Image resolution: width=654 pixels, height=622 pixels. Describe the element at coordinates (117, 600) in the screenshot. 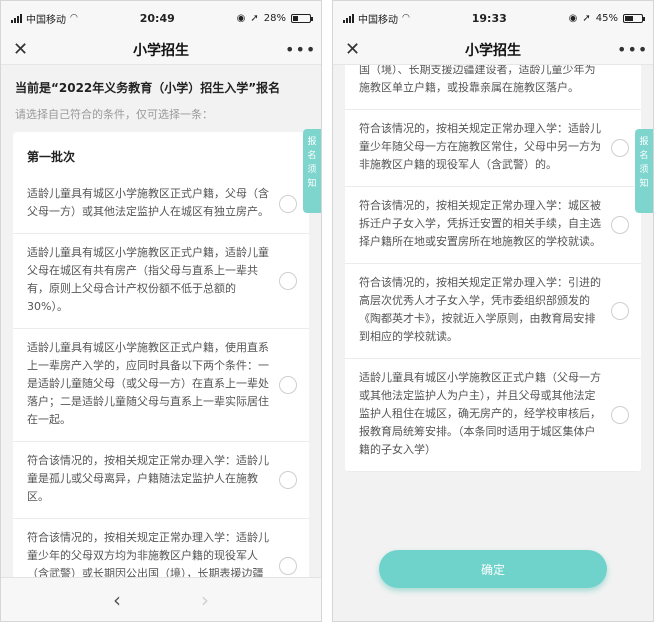

I see `back-arrow-icon: ‹` at that location.